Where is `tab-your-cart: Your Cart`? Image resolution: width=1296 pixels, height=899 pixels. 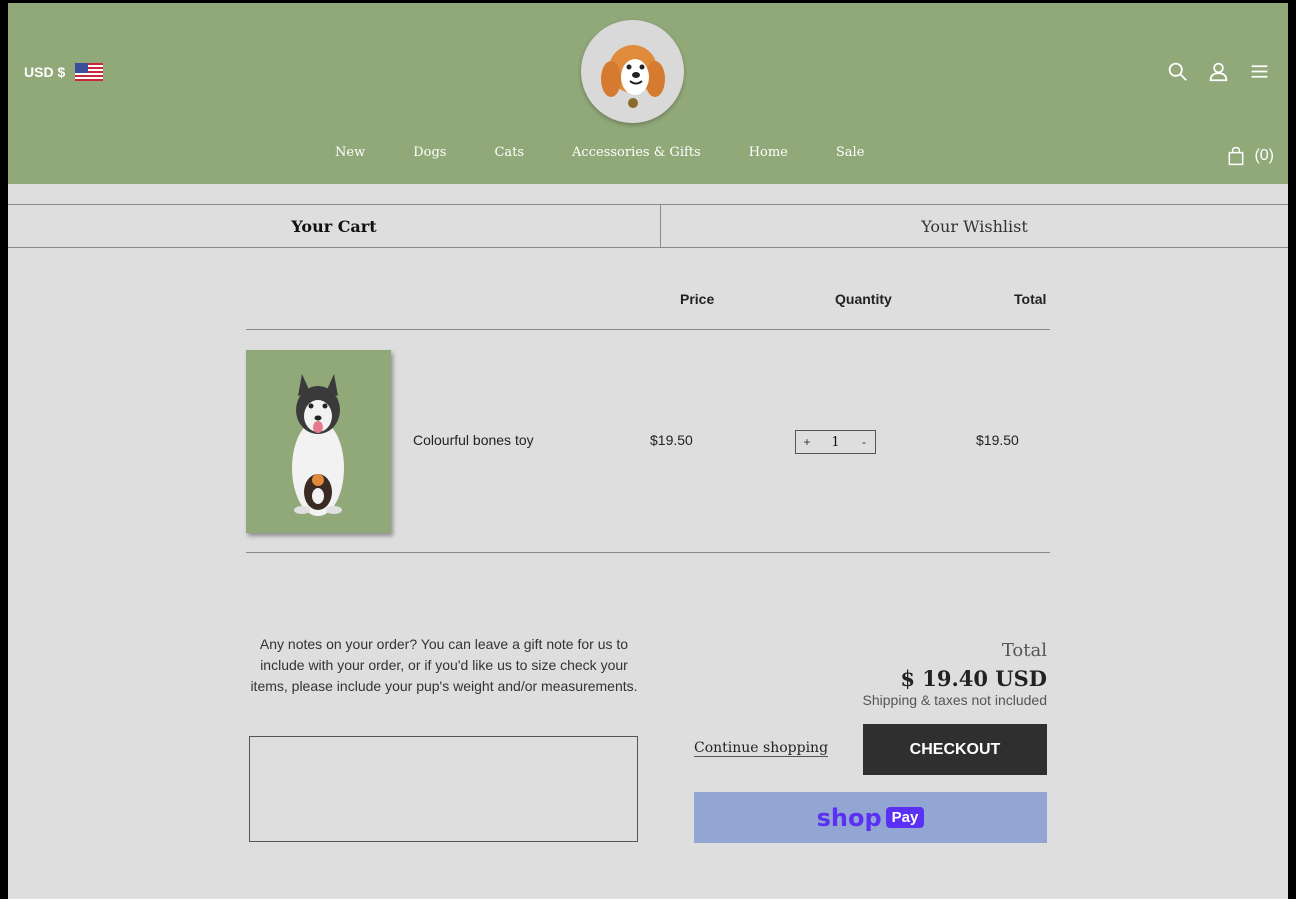
tab-your-cart: Your Cart is located at coordinates (334, 226).